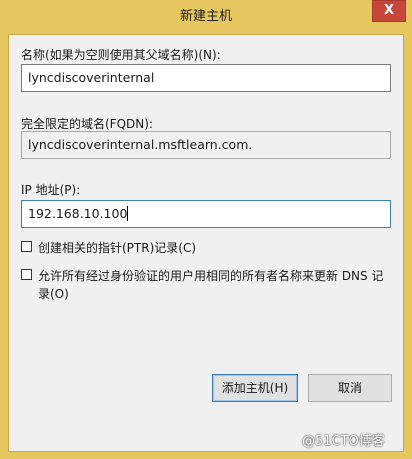 Image resolution: width=412 pixels, height=459 pixels. I want to click on allow-update-checkbox-label: 允许所有经过身份验证的用户用相同的所有者名称来更新 DNS 记录(O), so click(213, 285).